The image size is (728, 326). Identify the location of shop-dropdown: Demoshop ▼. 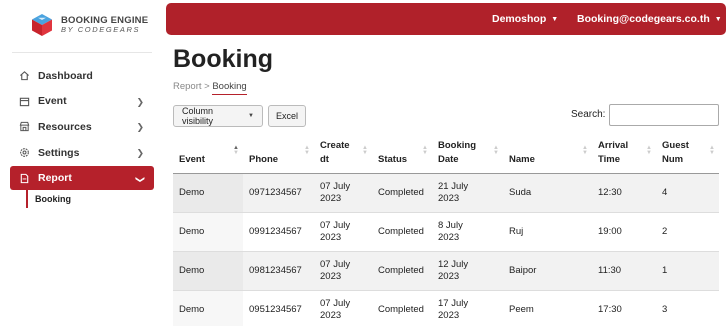
(525, 19).